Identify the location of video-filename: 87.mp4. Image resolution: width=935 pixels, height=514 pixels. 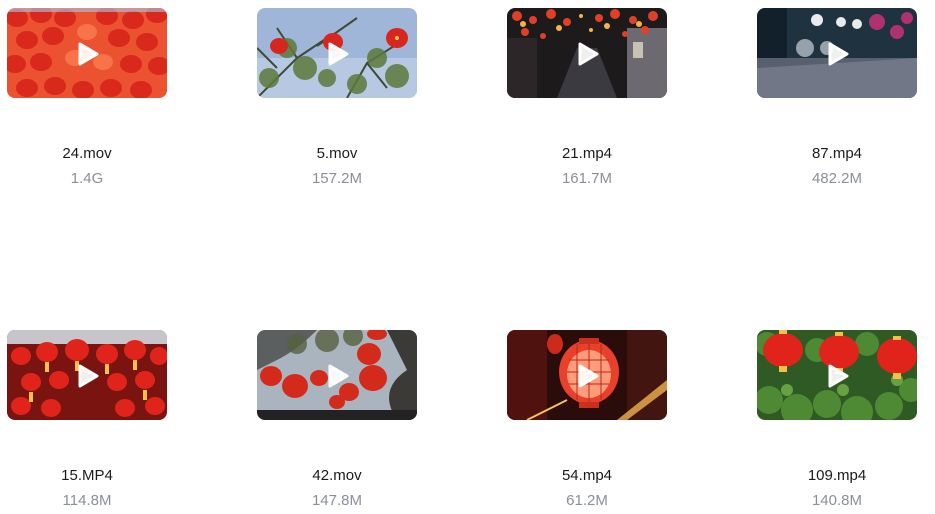
(837, 154).